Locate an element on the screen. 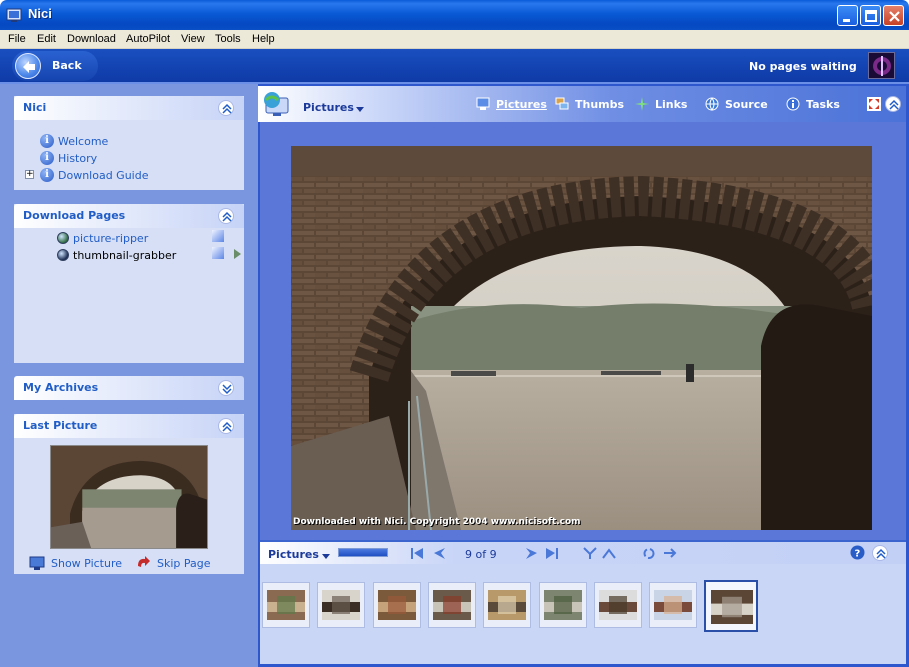  tab-tasks: Tasks is located at coordinates (813, 104).